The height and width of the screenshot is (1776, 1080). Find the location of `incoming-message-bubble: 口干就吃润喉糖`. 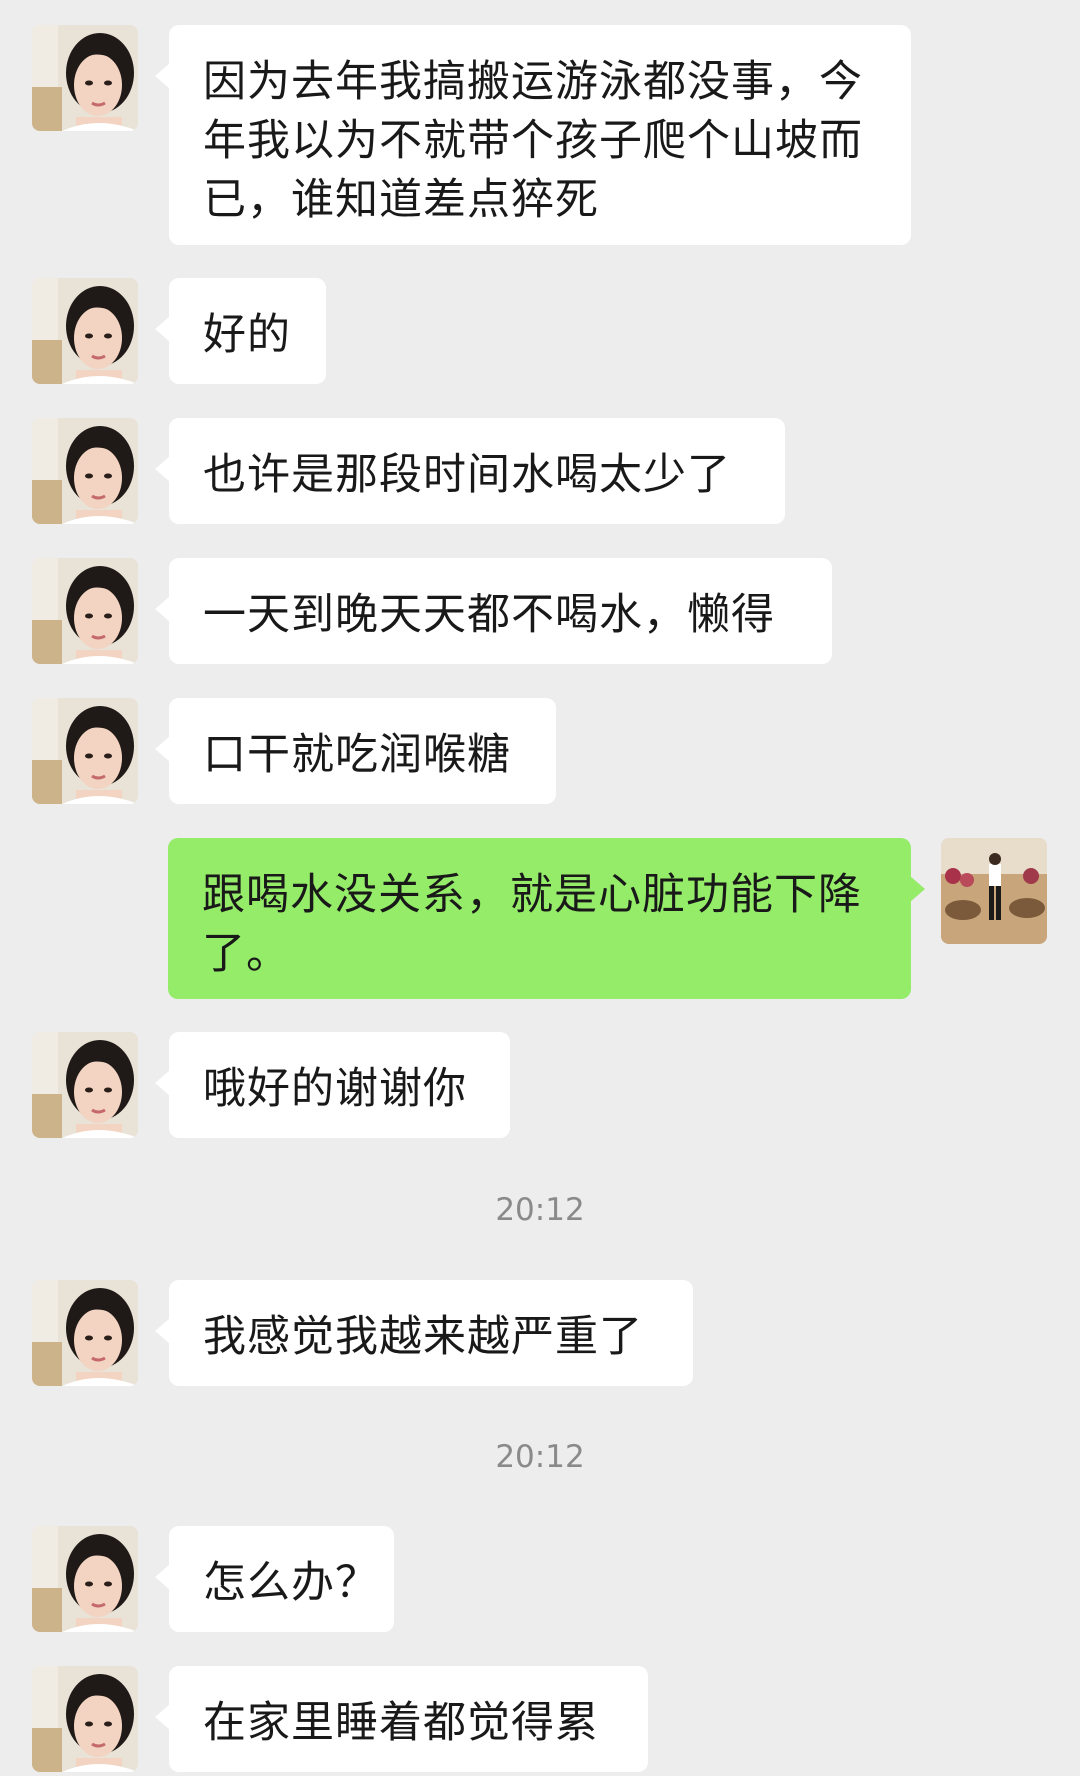

incoming-message-bubble: 口干就吃润喉糖 is located at coordinates (355, 751).